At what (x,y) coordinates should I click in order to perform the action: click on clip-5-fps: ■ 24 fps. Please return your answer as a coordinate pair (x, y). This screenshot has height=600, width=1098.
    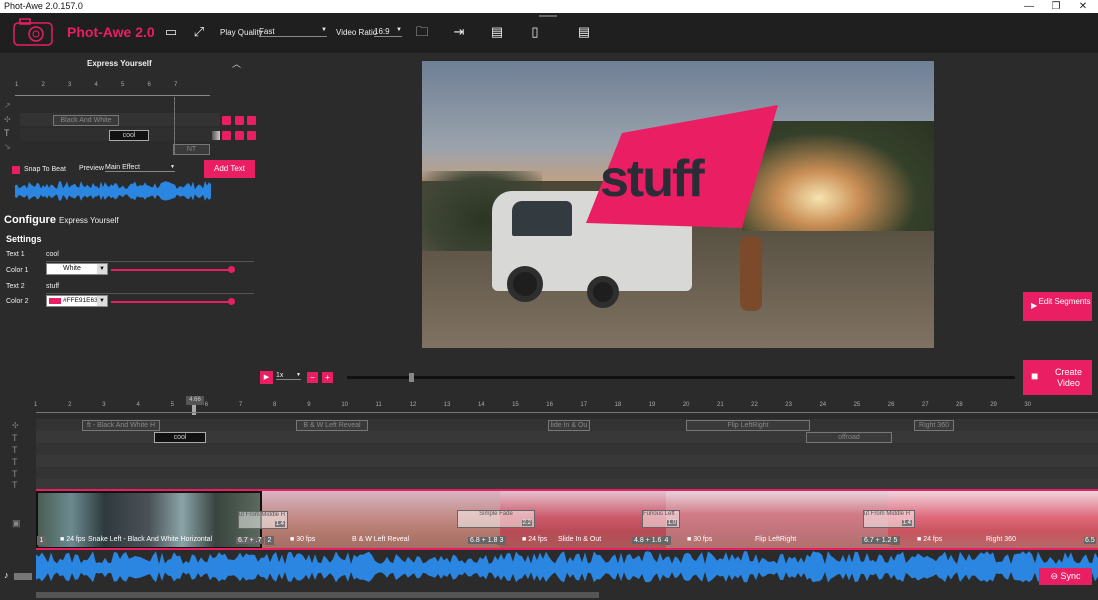
    Looking at the image, I should click on (929, 539).